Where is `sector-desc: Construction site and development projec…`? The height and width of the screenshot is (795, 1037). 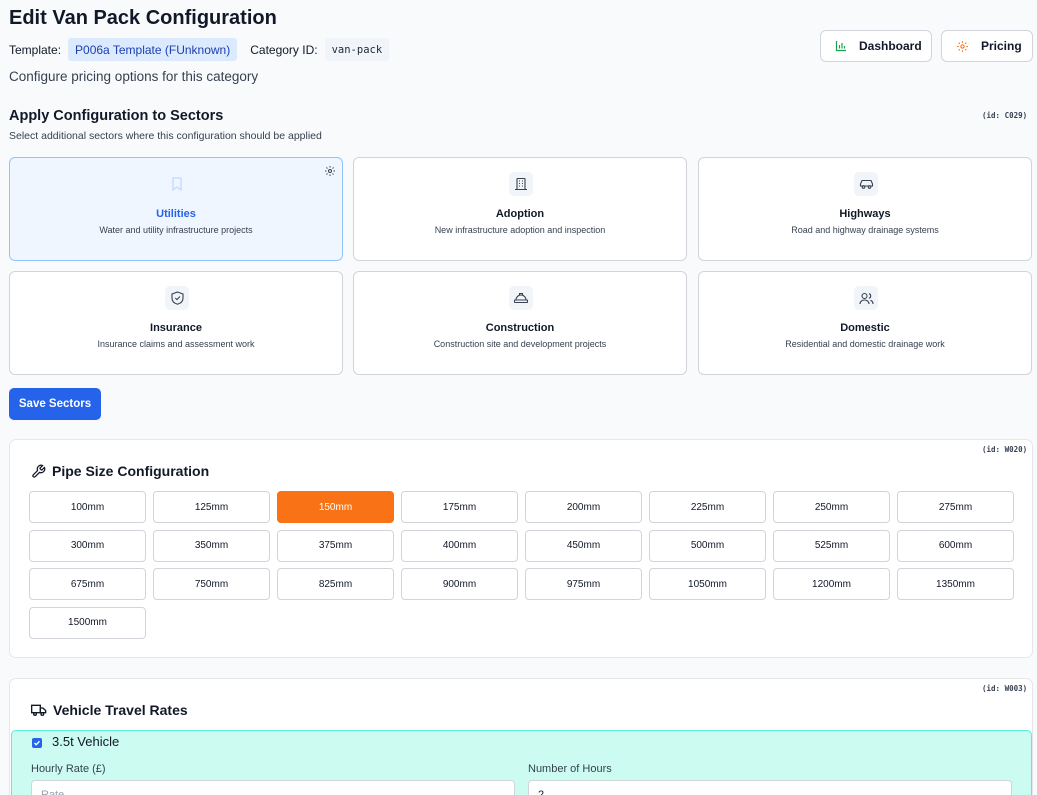 sector-desc: Construction site and development projec… is located at coordinates (520, 344).